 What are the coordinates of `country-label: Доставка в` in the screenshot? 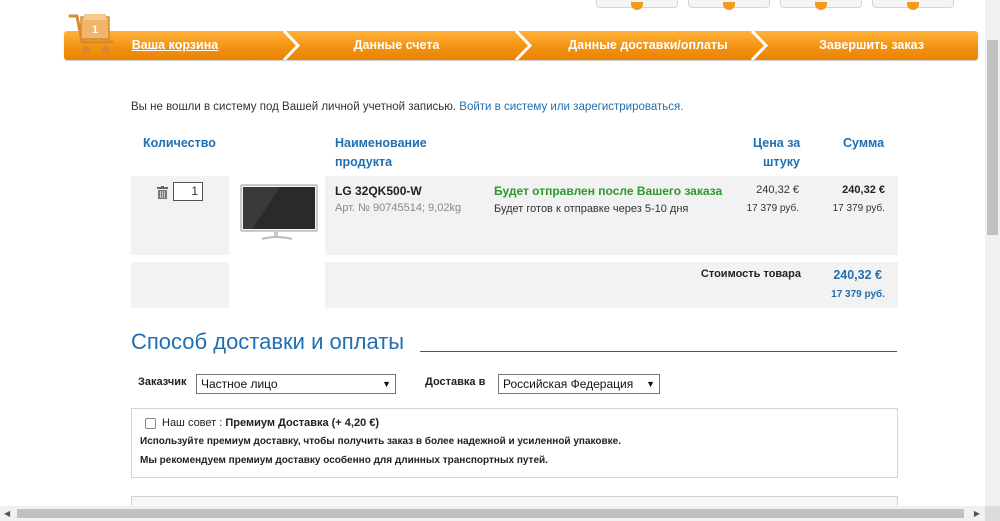 It's located at (455, 382).